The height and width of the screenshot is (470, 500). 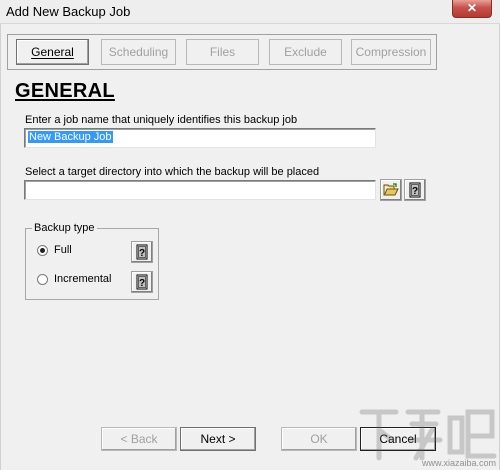 I want to click on target-directory-input, so click(x=200, y=190).